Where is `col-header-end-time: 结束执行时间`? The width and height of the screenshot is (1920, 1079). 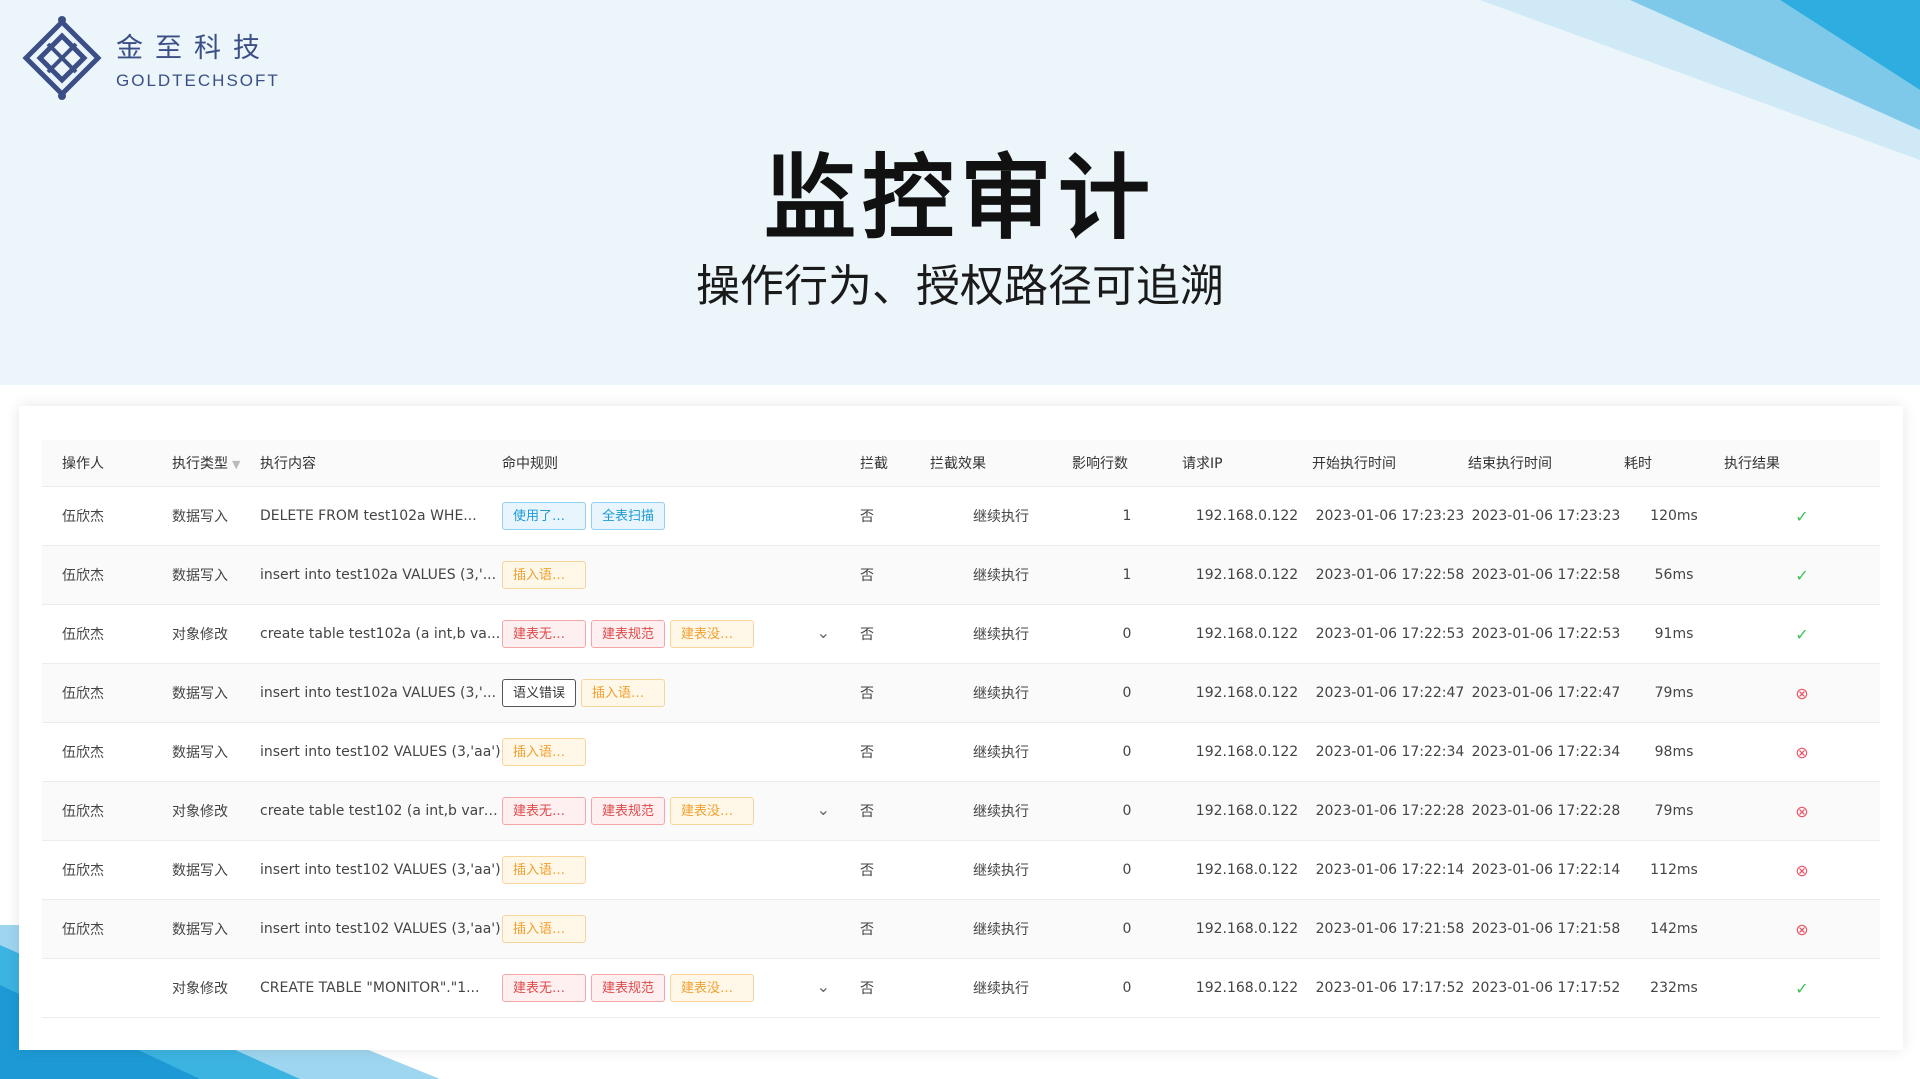
col-header-end-time: 结束执行时间 is located at coordinates (1546, 463).